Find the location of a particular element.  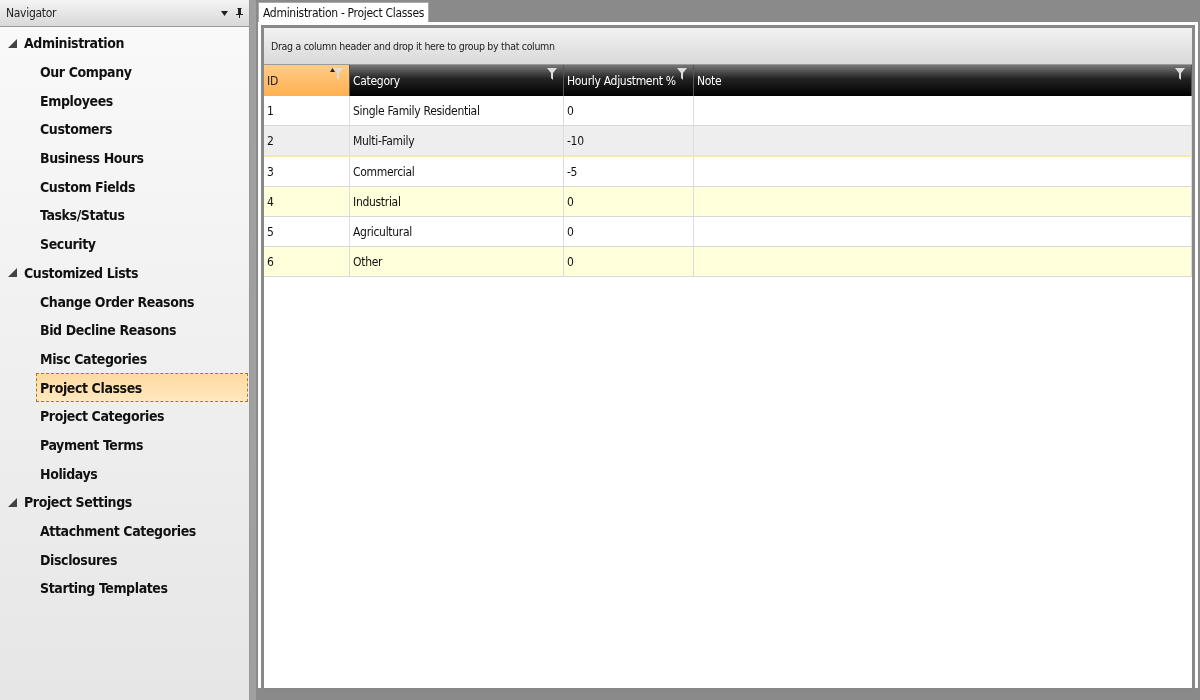

tree-item: Tasks/Status is located at coordinates (124, 215).